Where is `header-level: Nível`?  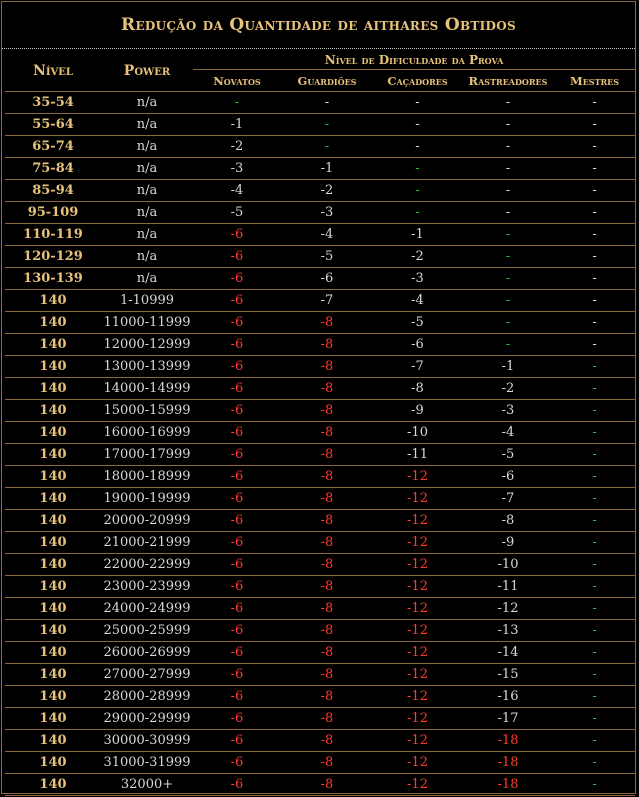
header-level: Nível is located at coordinates (53, 71).